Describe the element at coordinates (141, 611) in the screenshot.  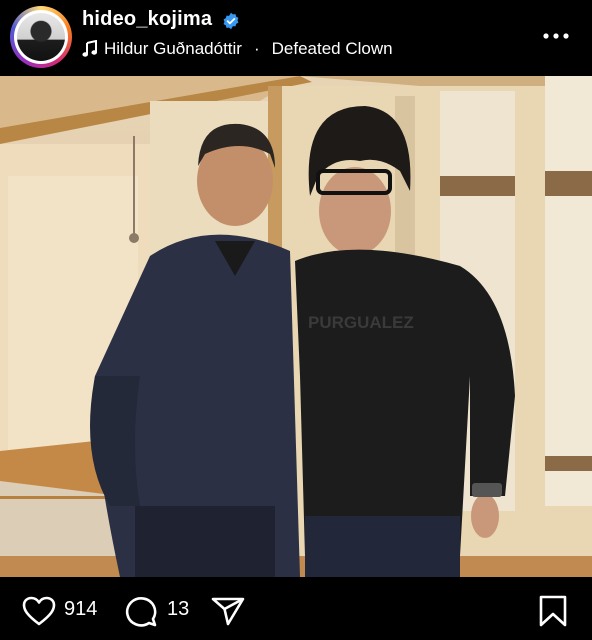
I see `comment-icon` at that location.